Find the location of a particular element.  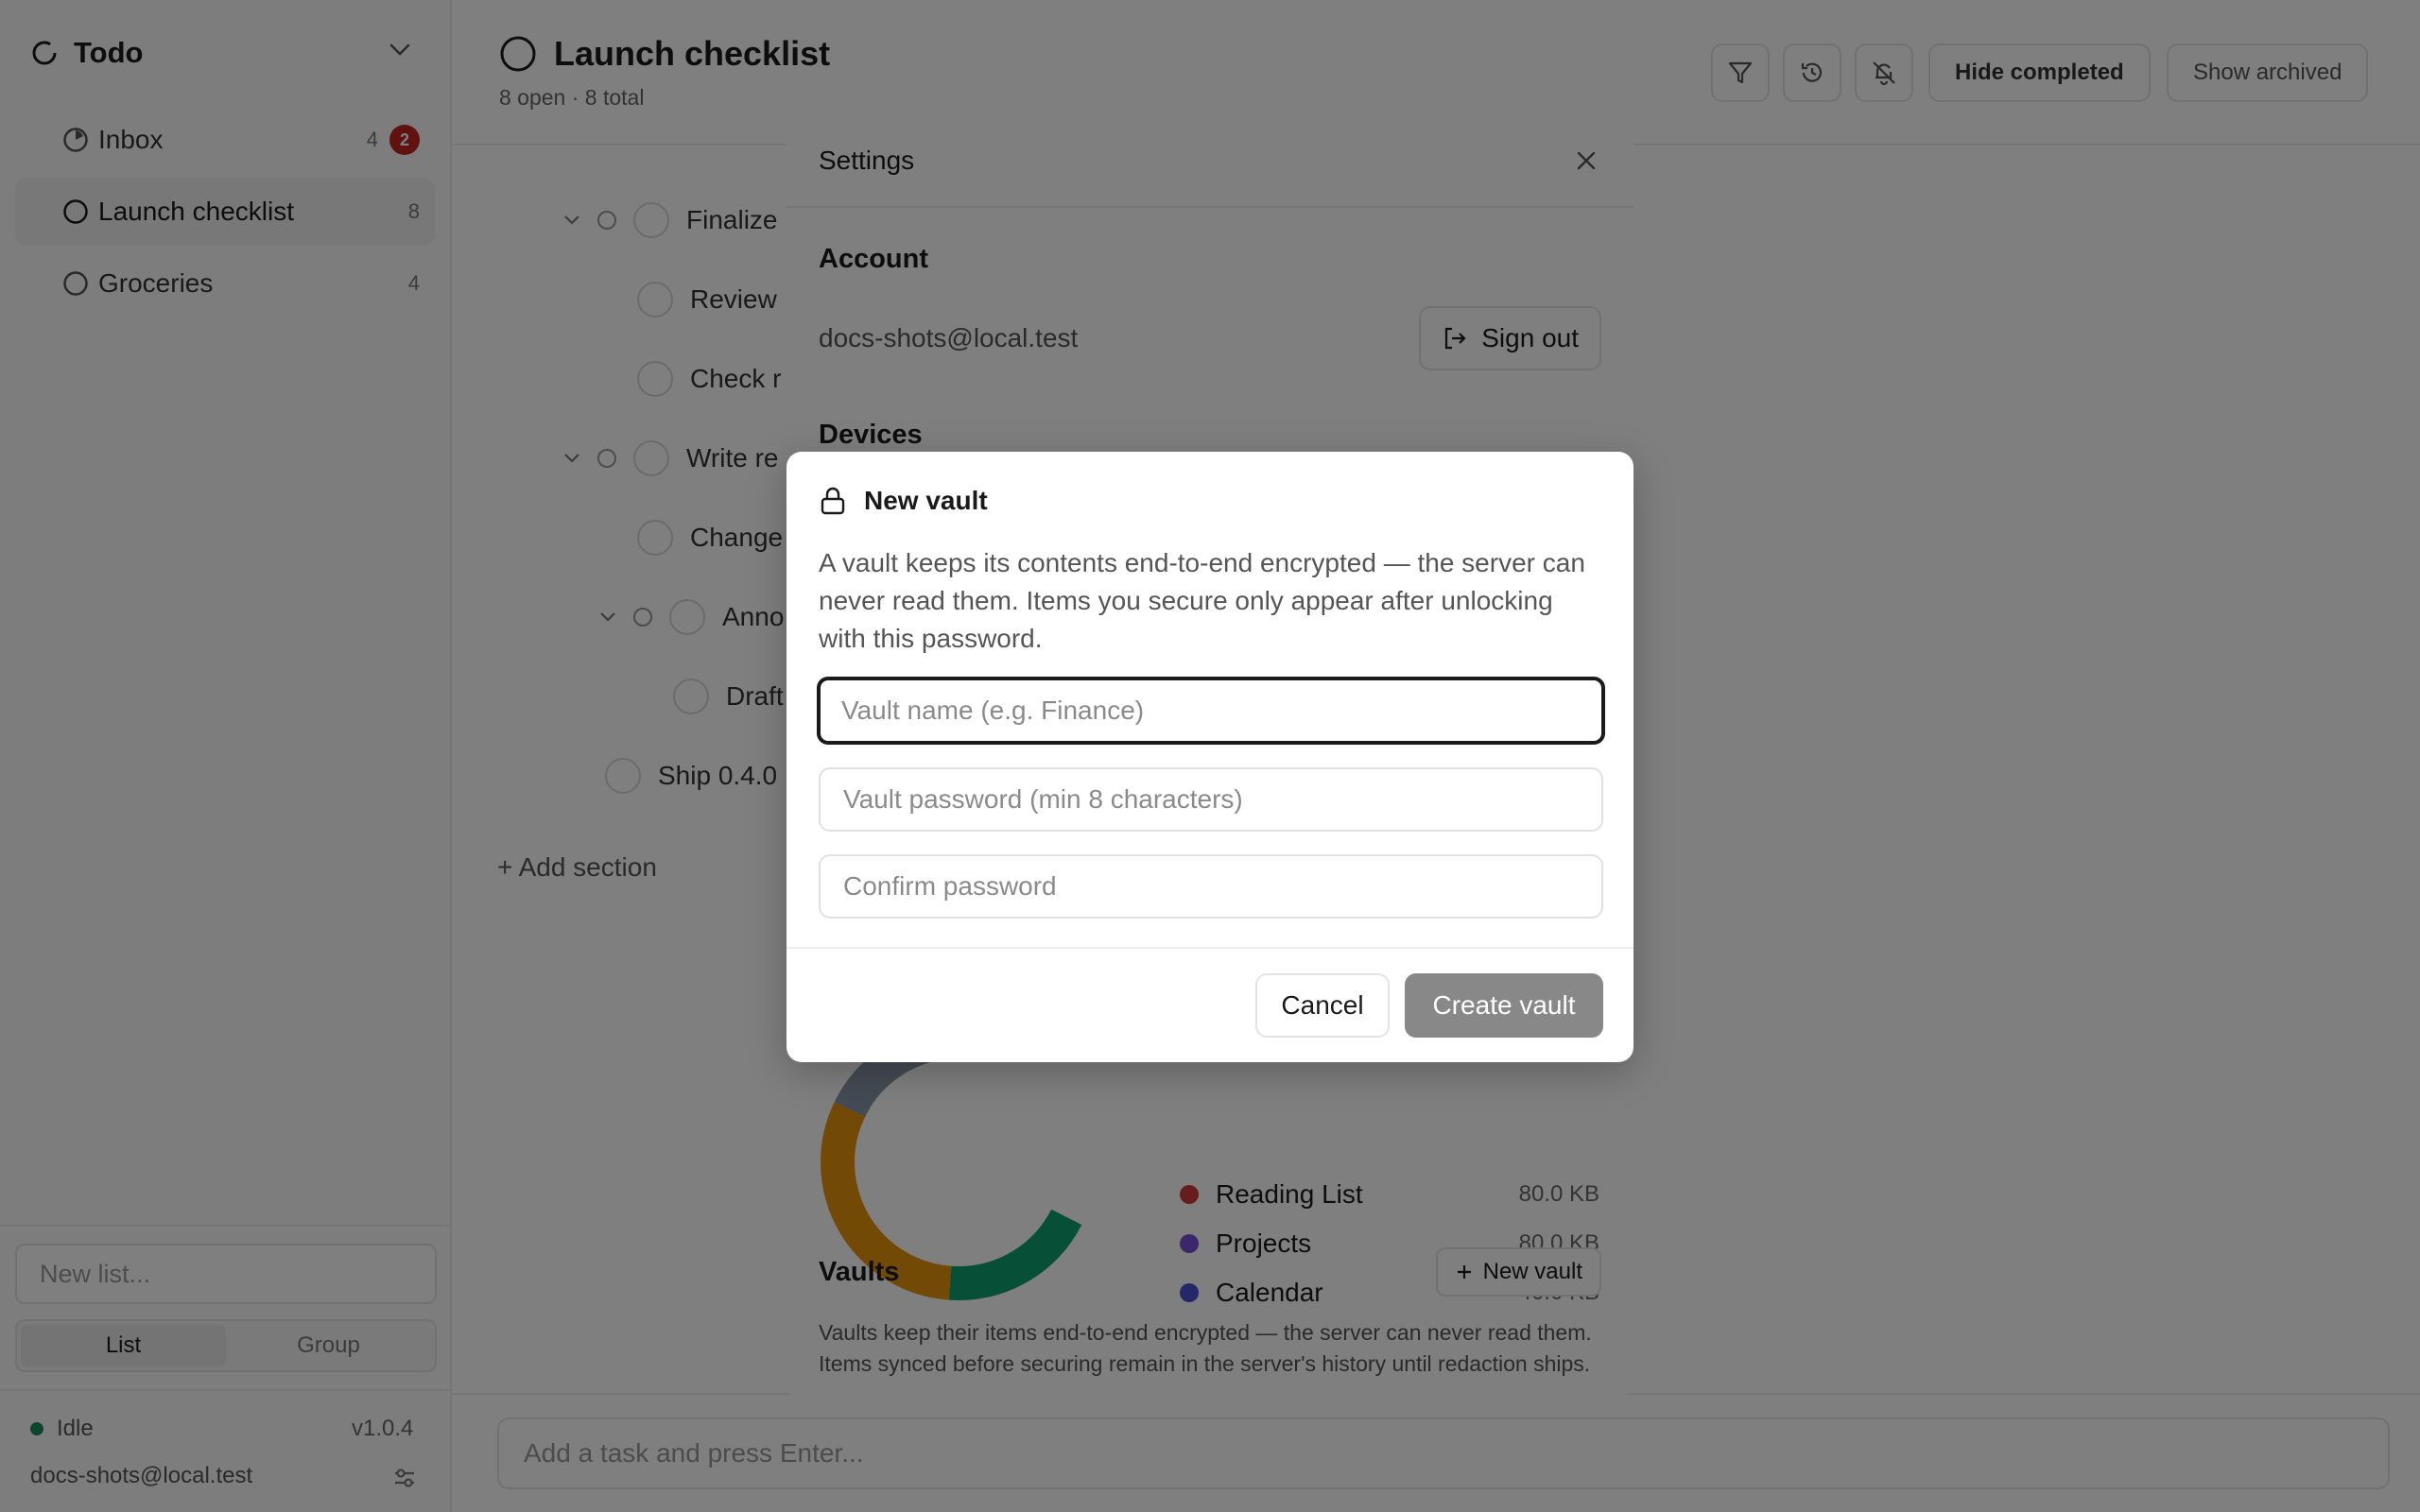

confirm-password-input is located at coordinates (1211, 886).